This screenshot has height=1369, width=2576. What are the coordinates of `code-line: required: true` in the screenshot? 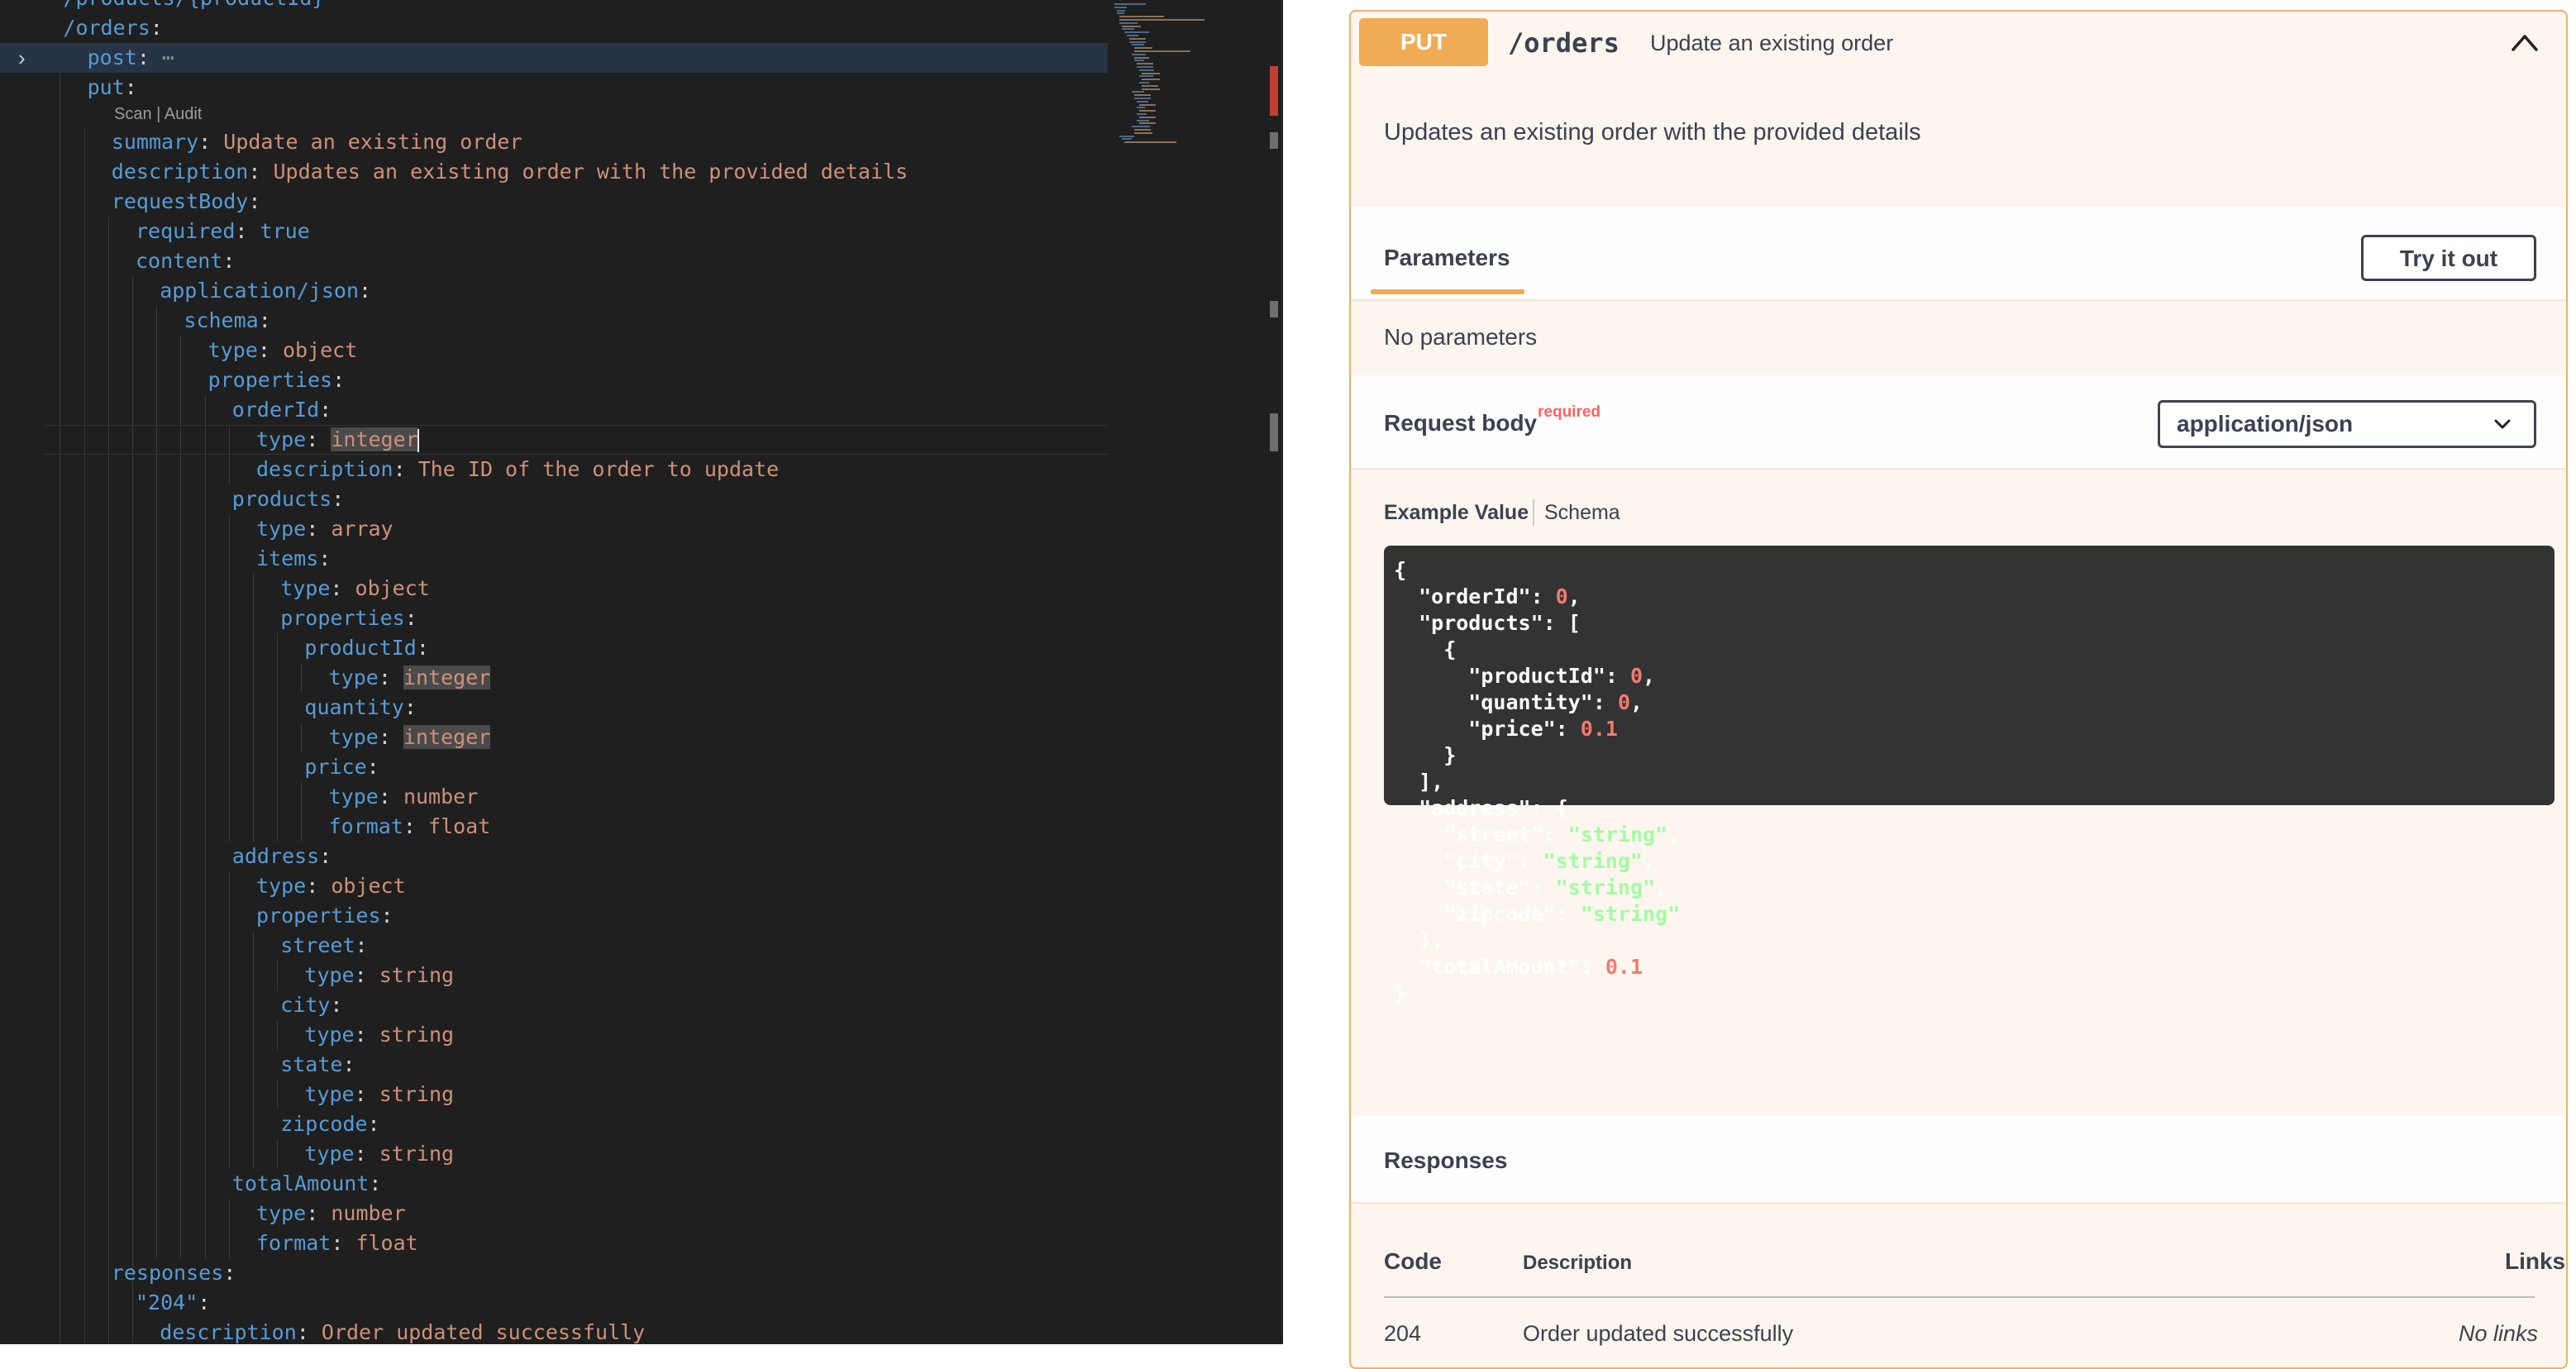 It's located at (554, 232).